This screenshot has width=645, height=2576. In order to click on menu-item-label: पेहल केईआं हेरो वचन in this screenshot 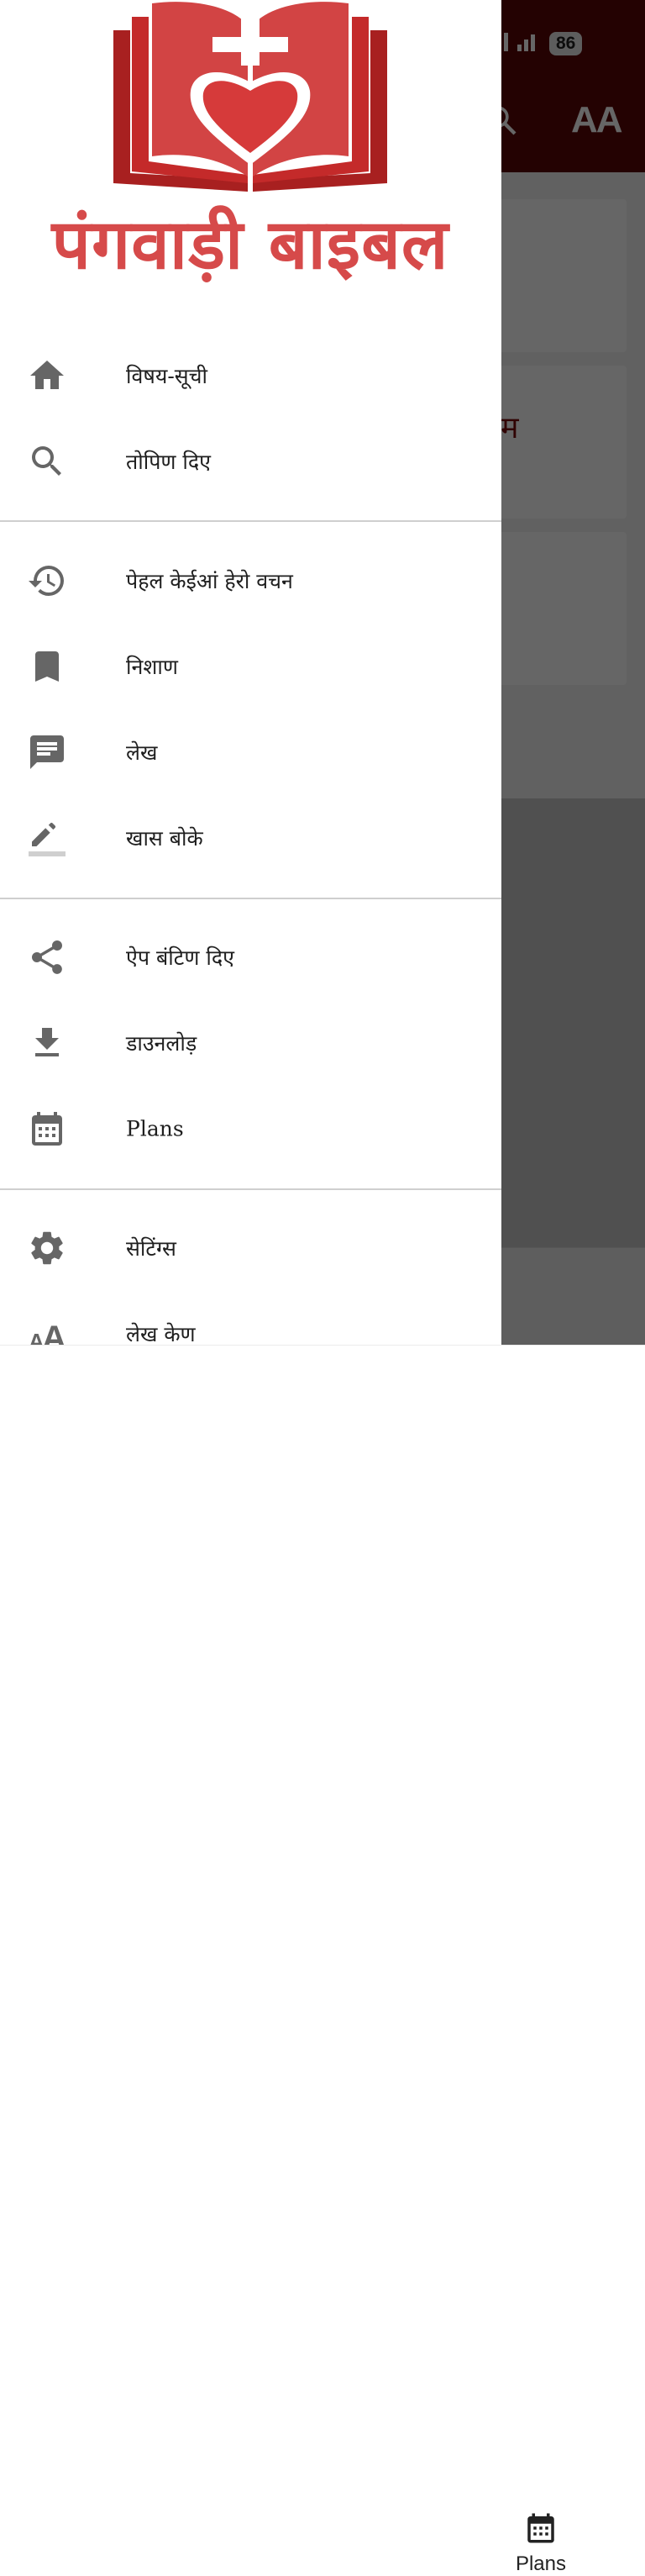, I will do `click(209, 581)`.